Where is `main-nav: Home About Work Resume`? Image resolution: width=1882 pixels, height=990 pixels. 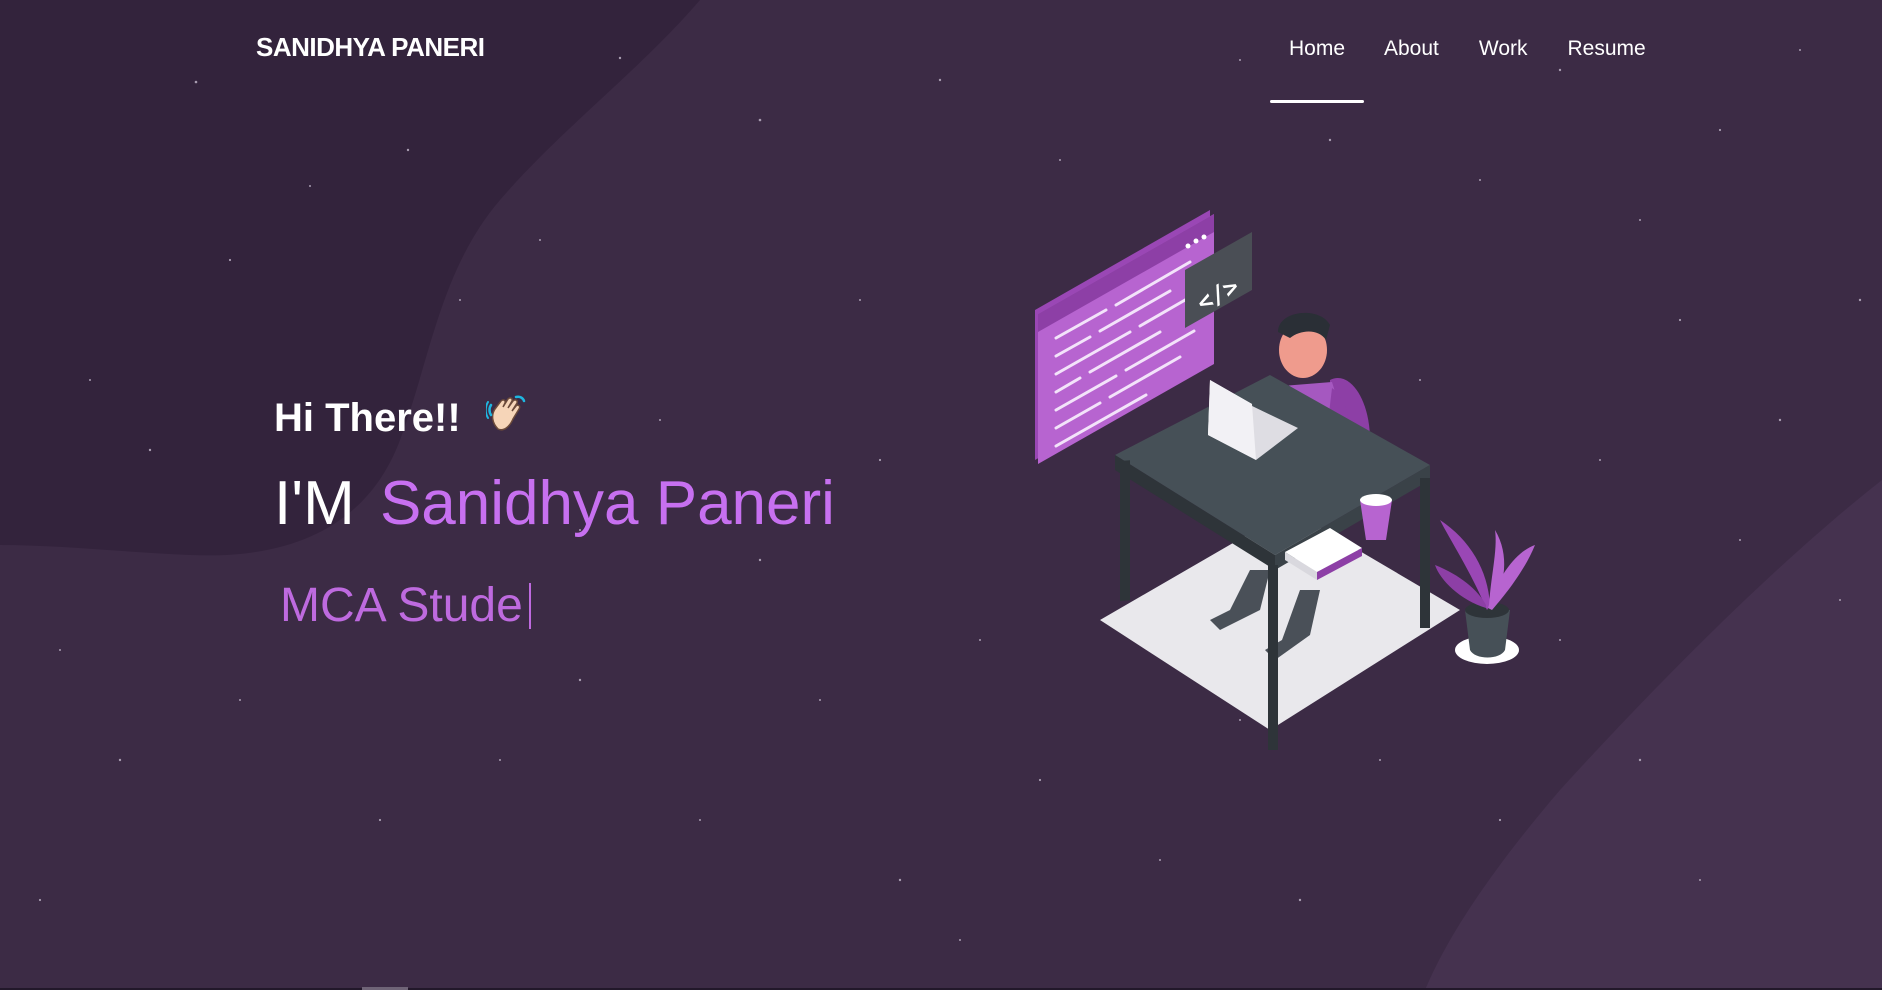 main-nav: Home About Work Resume is located at coordinates (1458, 51).